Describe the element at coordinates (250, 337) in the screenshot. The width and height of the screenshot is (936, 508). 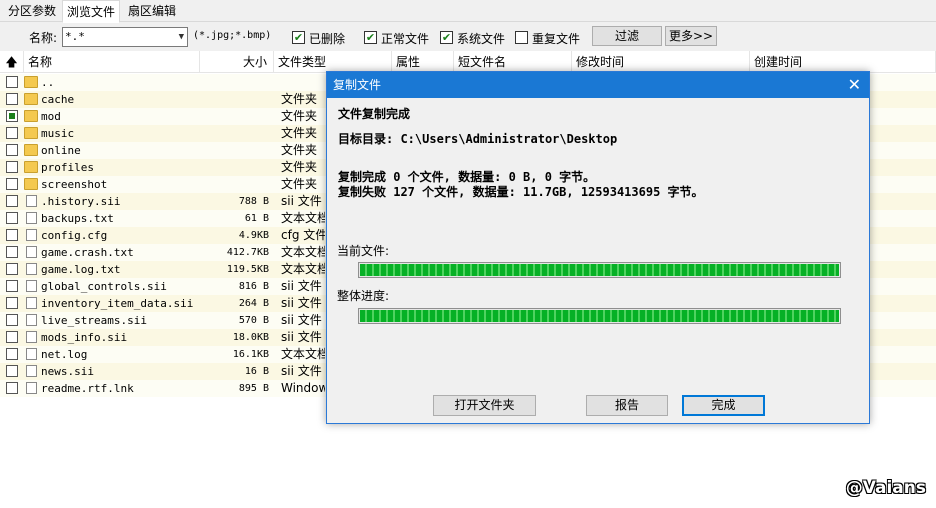
I see `row-size: 18.0KB` at that location.